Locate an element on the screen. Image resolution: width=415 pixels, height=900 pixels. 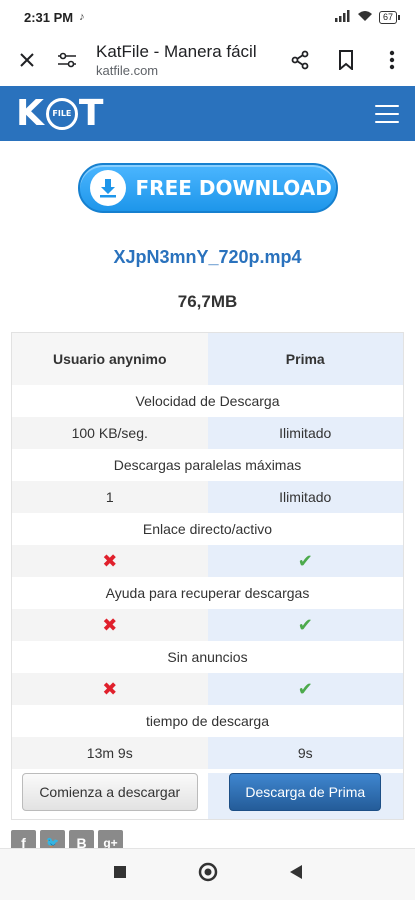
feature-value-row: 13m 9s 9s is located at coordinates (207, 753).